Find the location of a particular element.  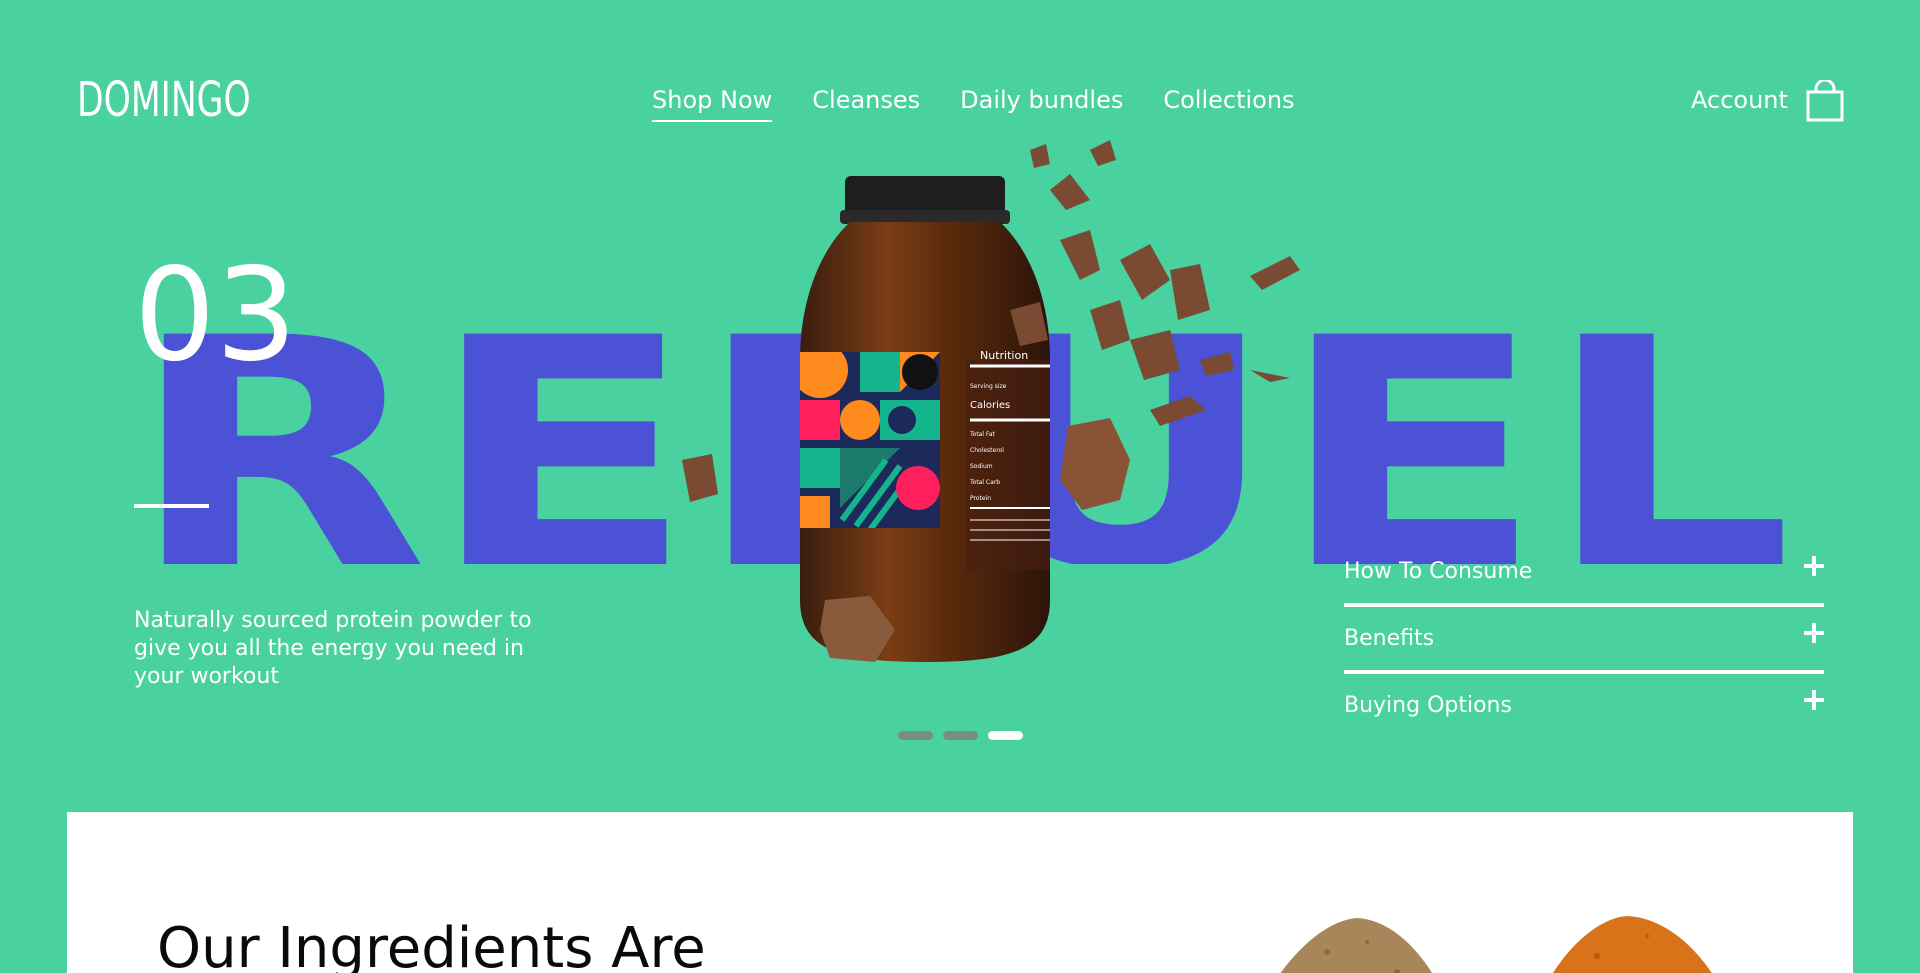

accordion-label: Benefits is located at coordinates (1389, 638).